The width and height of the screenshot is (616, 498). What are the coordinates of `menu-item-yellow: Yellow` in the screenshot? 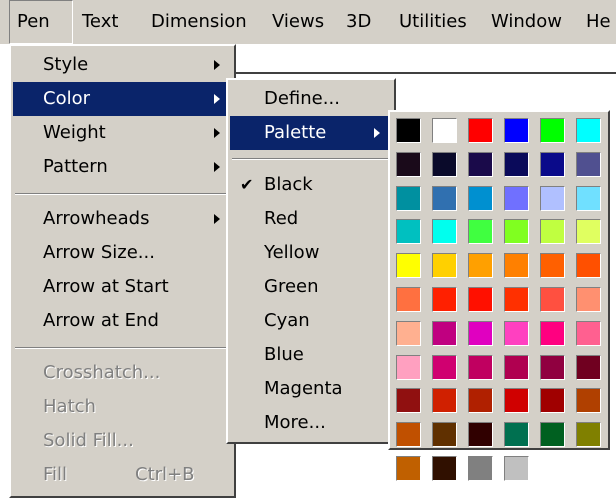 It's located at (311, 253).